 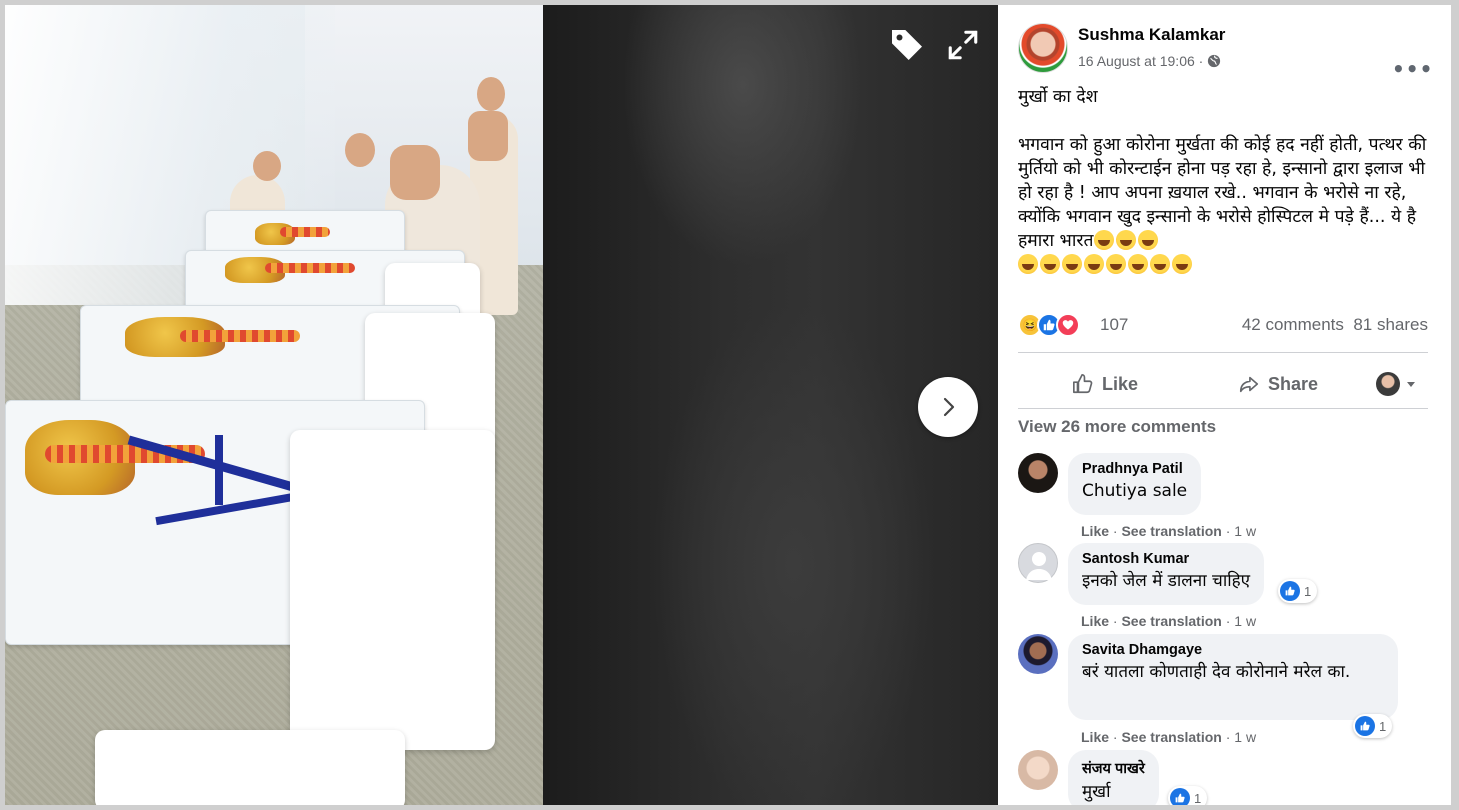 What do you see at coordinates (1117, 427) in the screenshot?
I see `view-more-comments-link: View 26 more comments` at bounding box center [1117, 427].